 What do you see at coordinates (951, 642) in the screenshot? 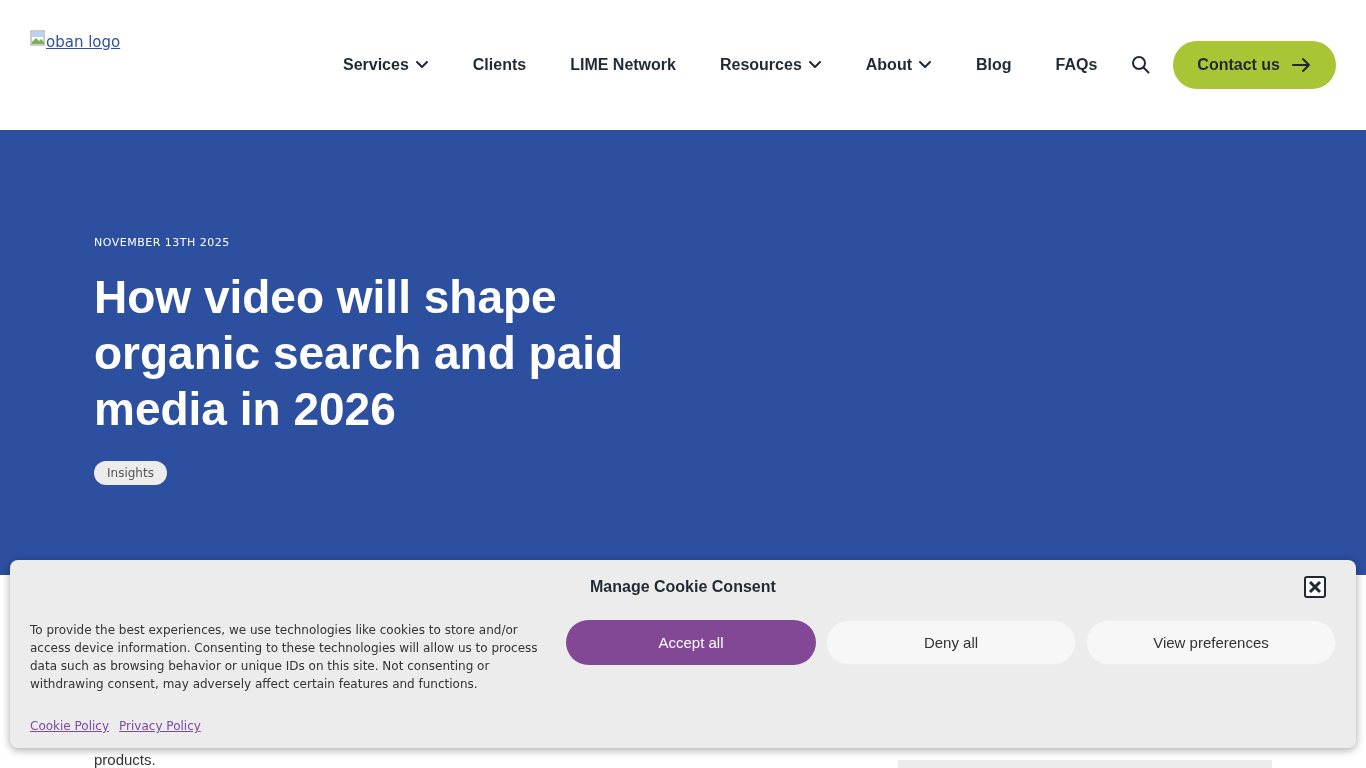
I see `consent-button: Deny all` at bounding box center [951, 642].